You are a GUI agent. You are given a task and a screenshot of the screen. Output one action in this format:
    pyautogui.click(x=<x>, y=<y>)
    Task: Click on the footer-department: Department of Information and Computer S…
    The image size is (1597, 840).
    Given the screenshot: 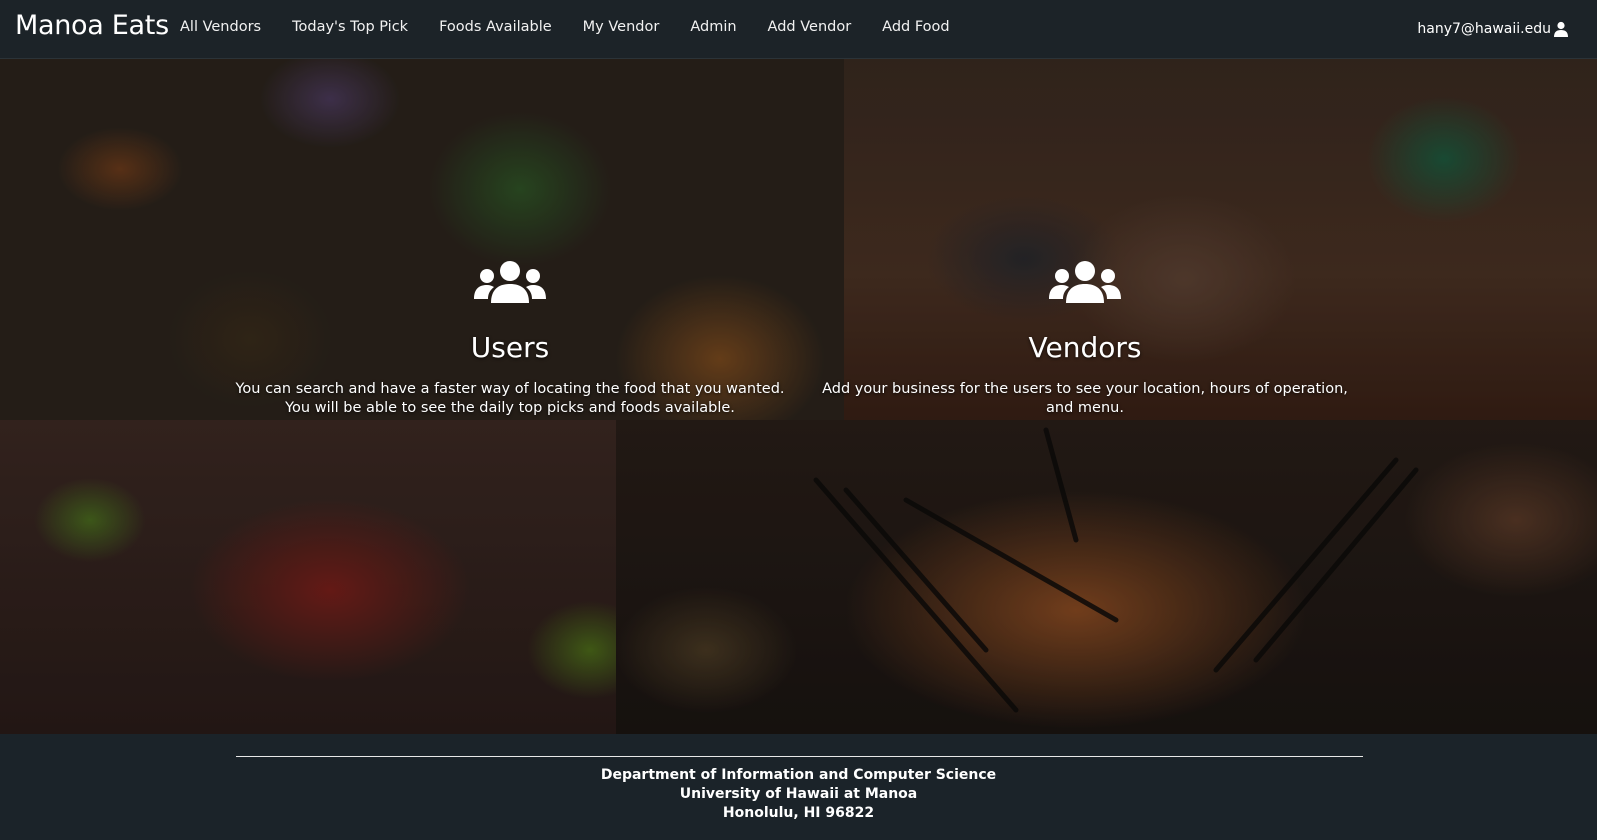 What is the action you would take?
    pyautogui.click(x=798, y=775)
    